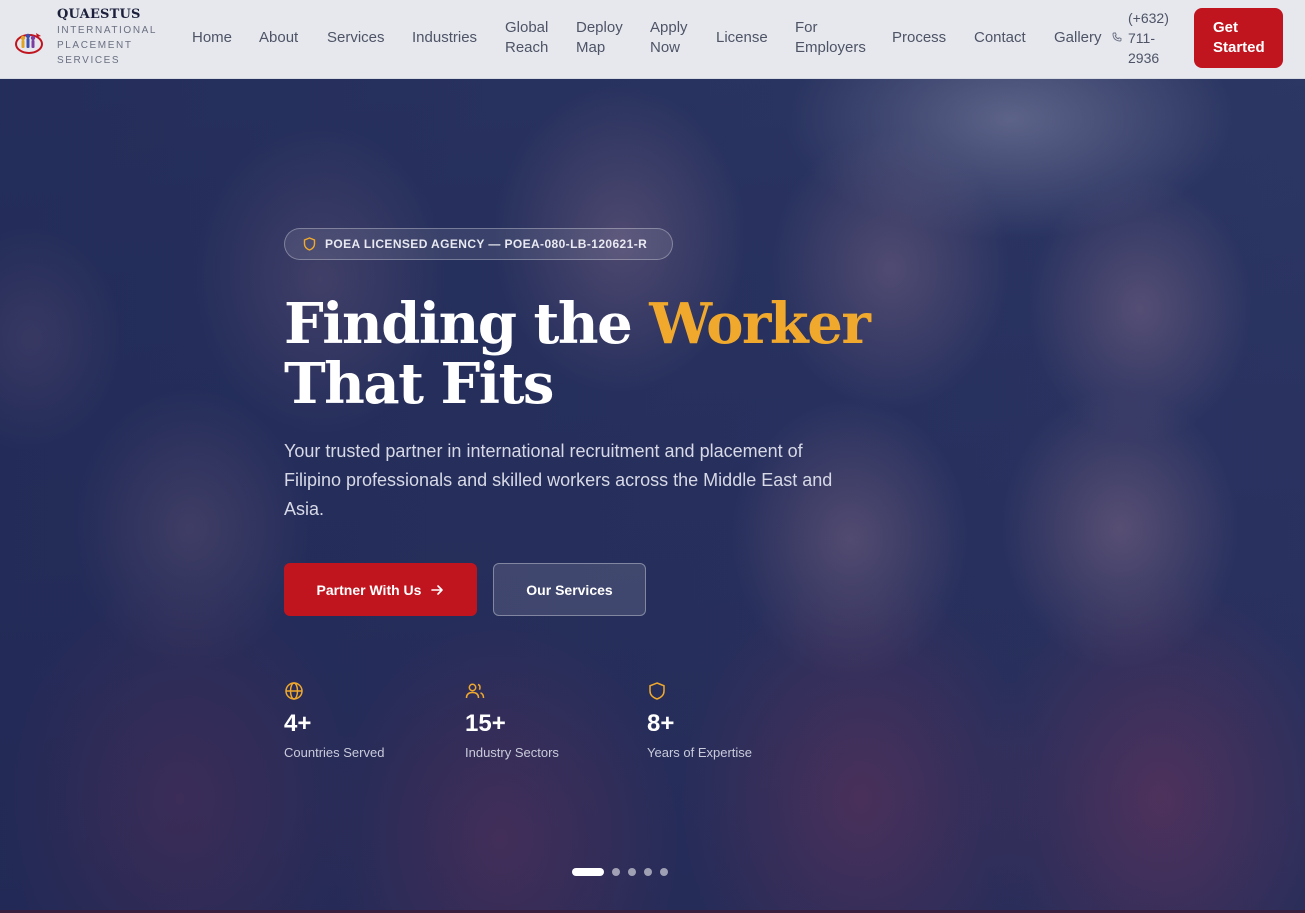  Describe the element at coordinates (530, 38) in the screenshot. I see `nav-global-reach: Global Reach` at that location.